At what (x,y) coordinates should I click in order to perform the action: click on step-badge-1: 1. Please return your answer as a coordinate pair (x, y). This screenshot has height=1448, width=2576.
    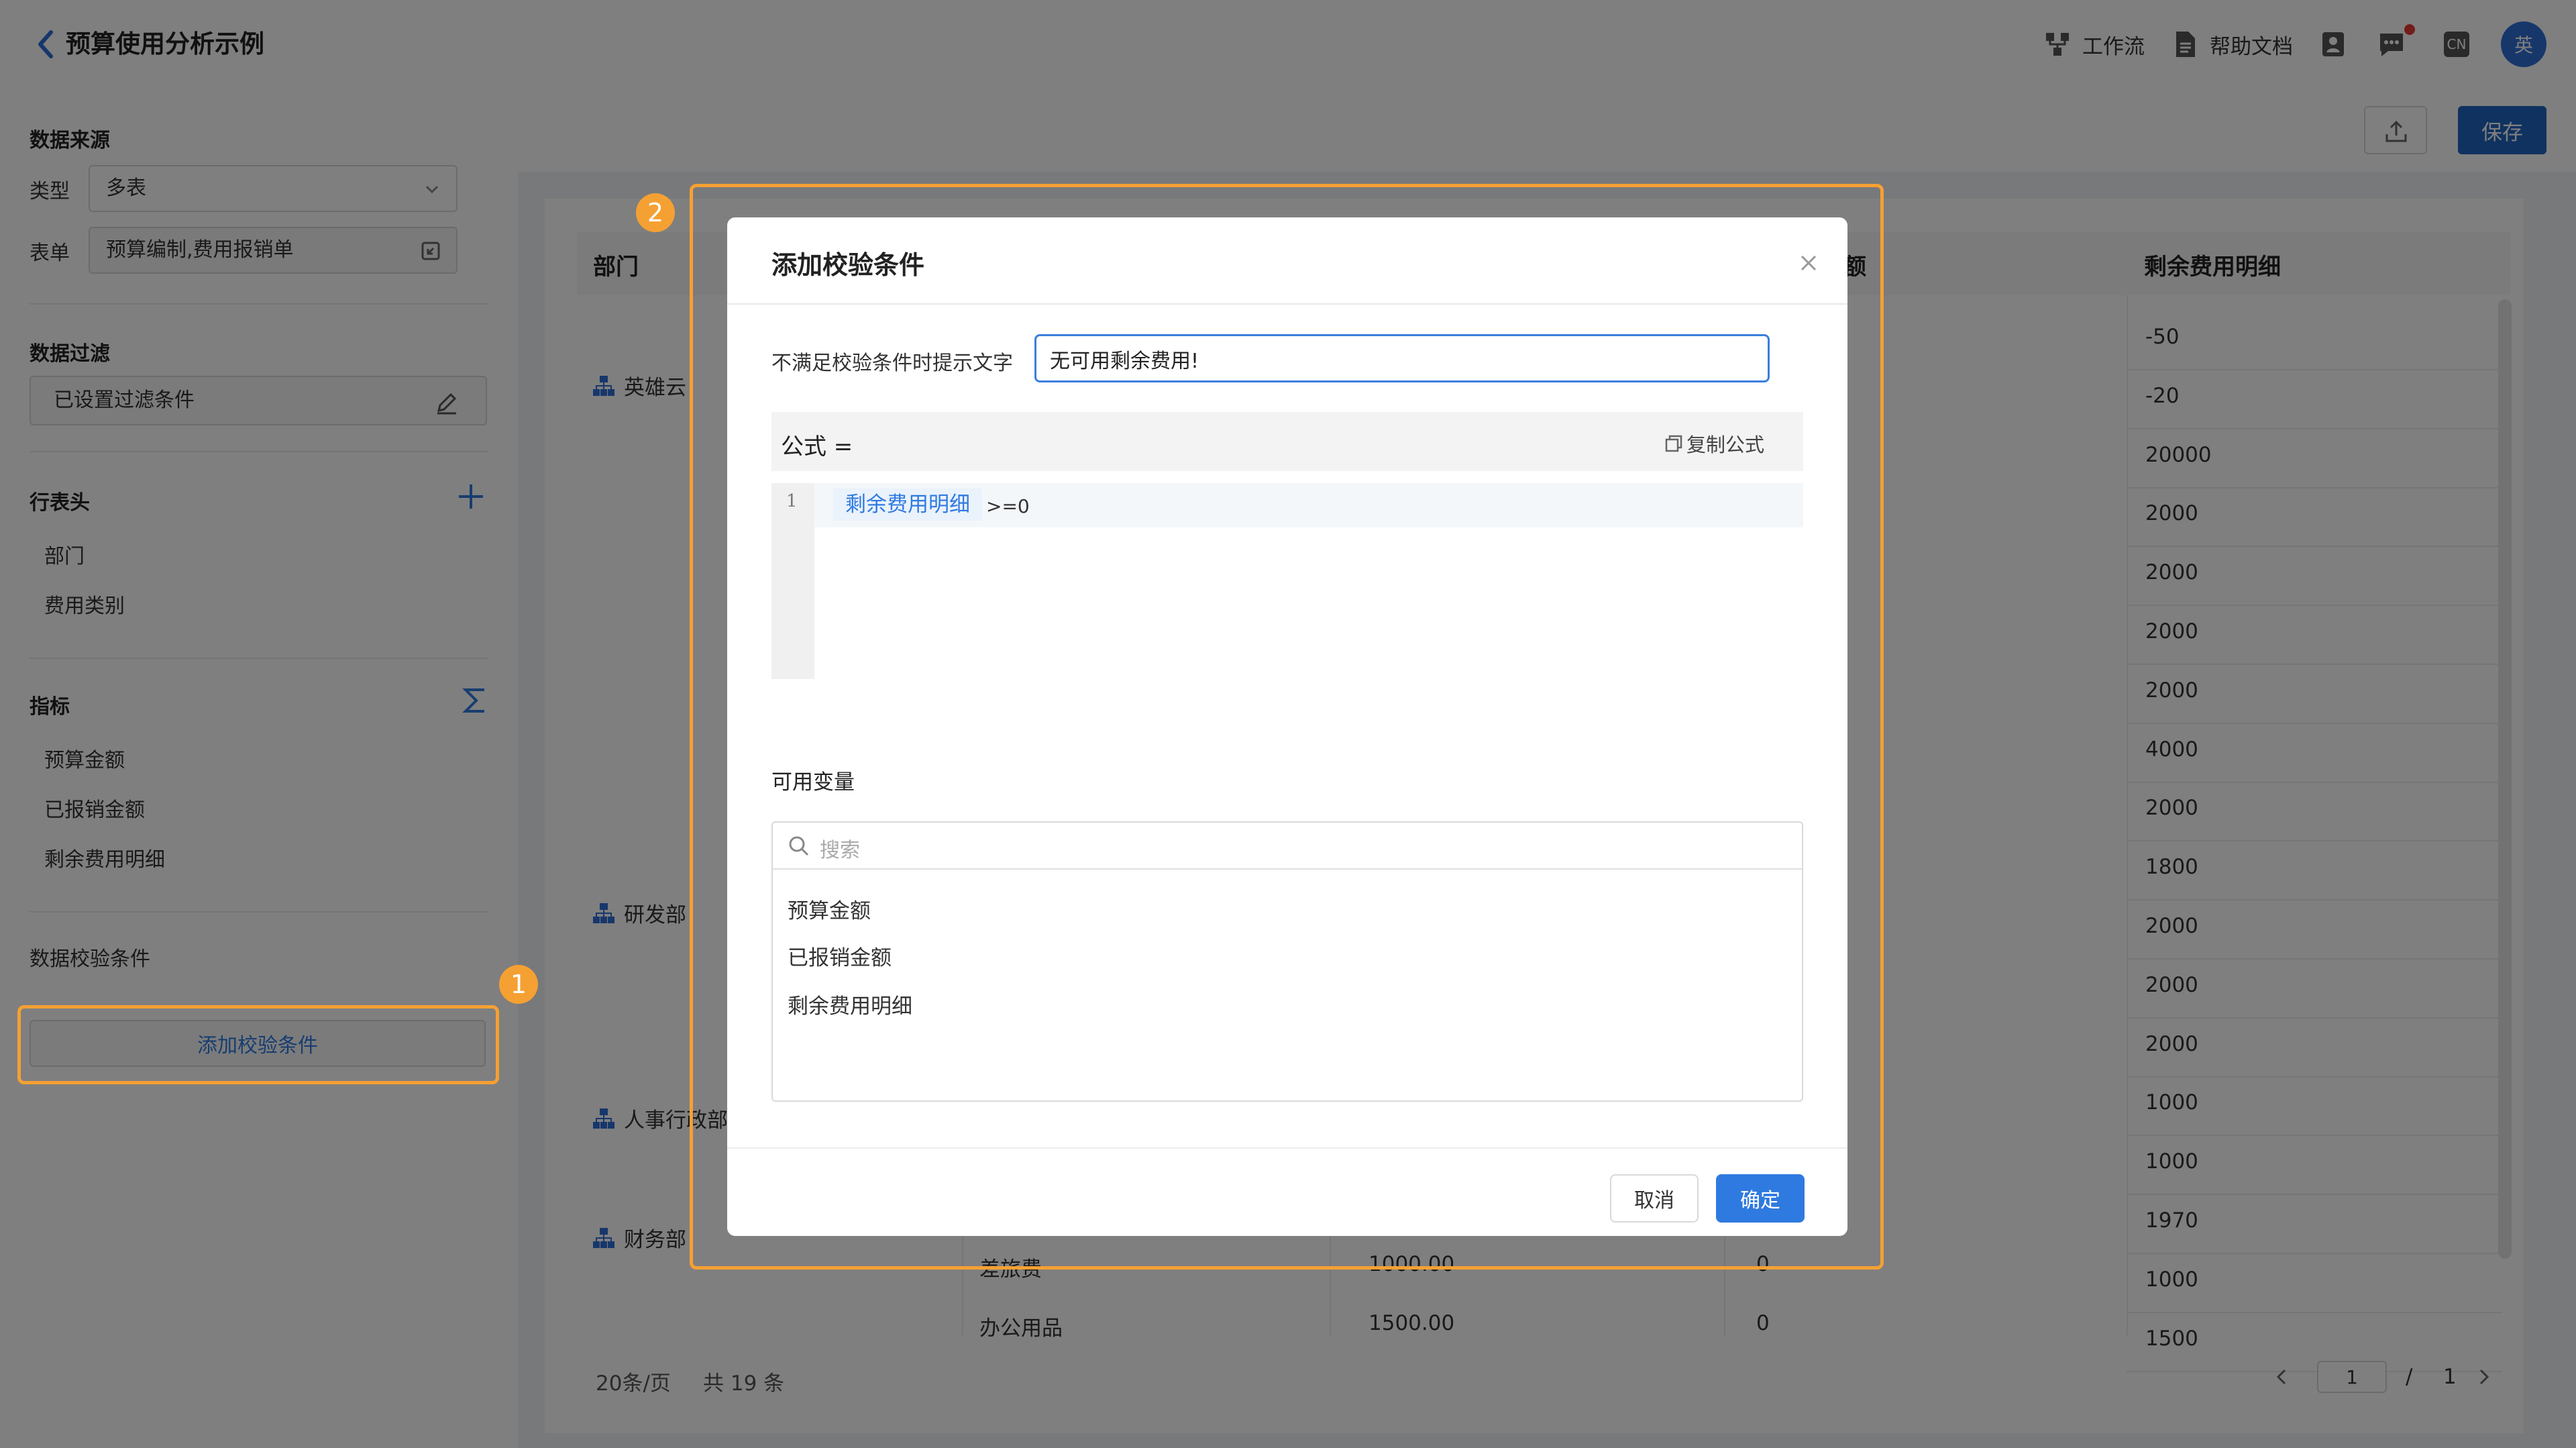
    Looking at the image, I should click on (518, 984).